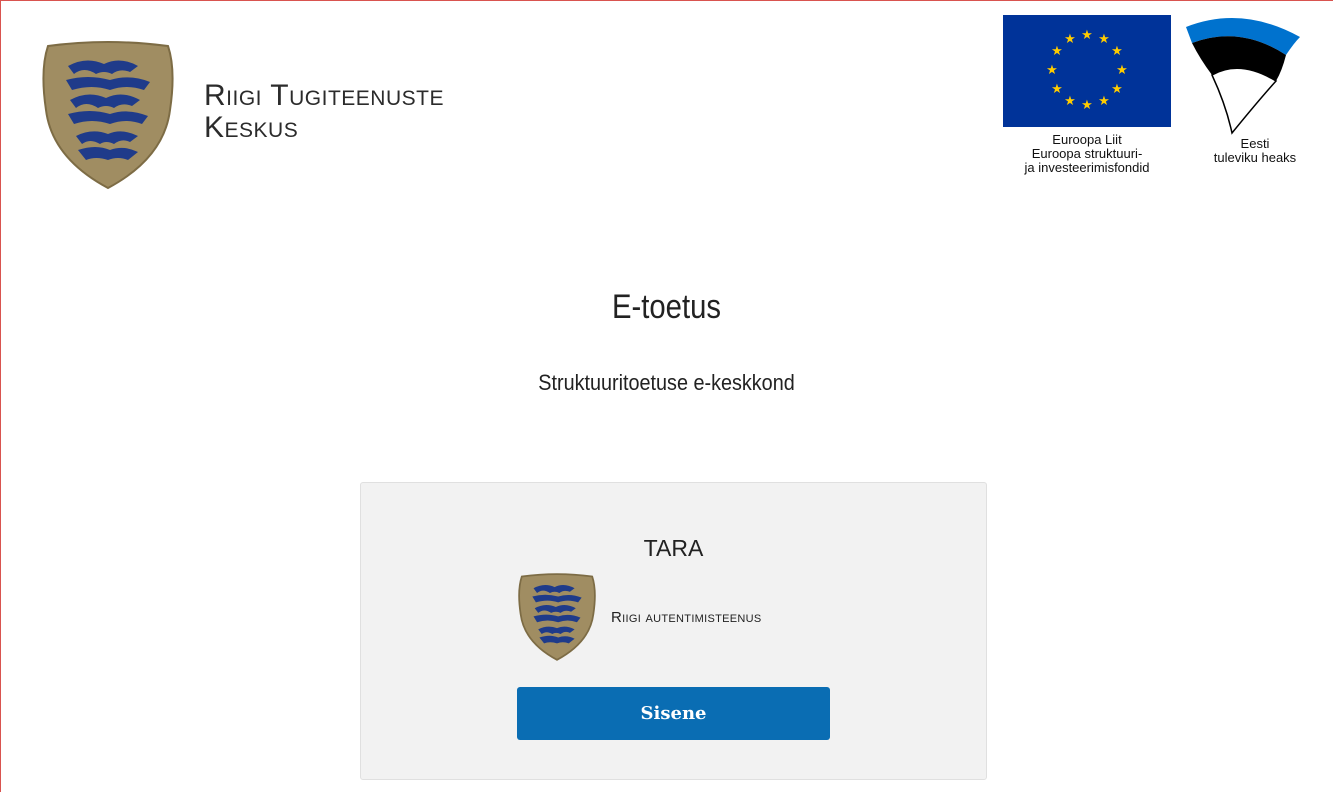  I want to click on org-name: Riigi Tugiteenuste Keskus, so click(324, 112).